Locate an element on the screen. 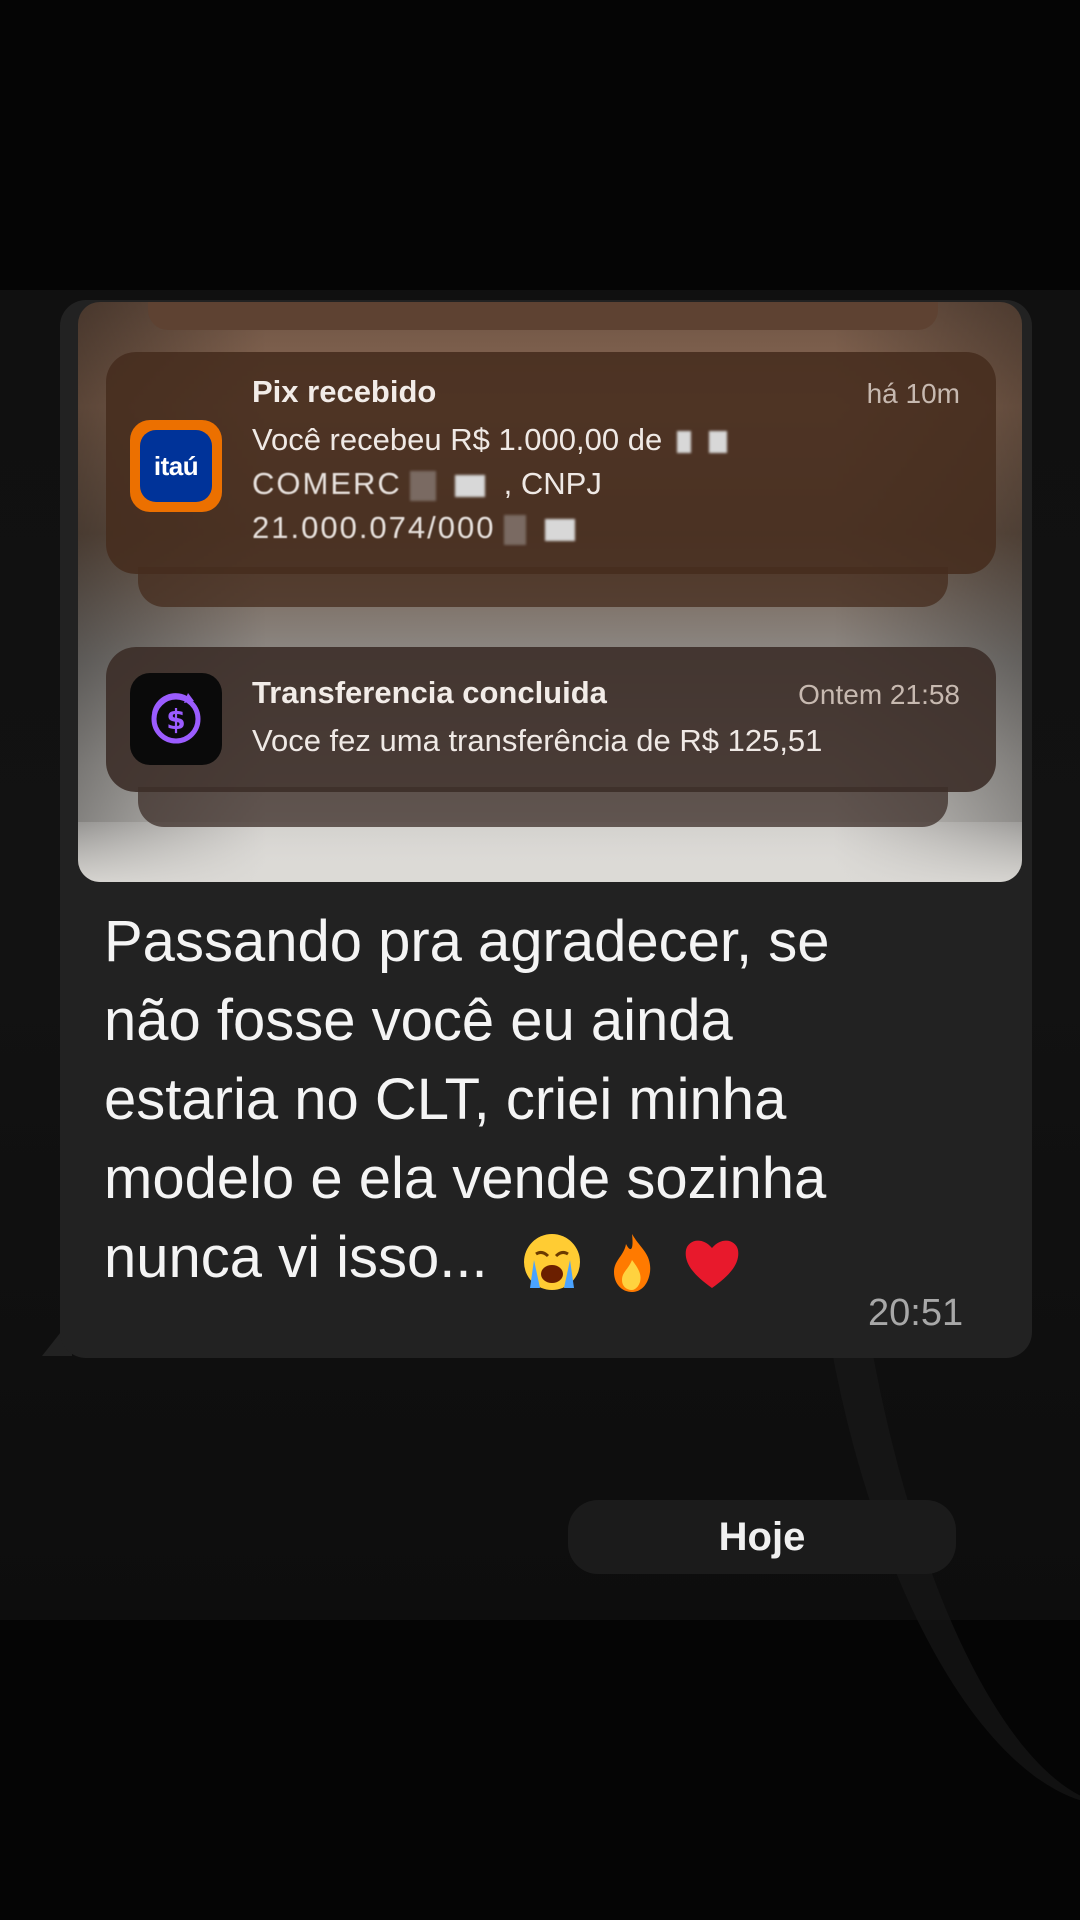 The height and width of the screenshot is (1920, 1080). message-line: estaria no CLT, criei minha is located at coordinates (445, 1099).